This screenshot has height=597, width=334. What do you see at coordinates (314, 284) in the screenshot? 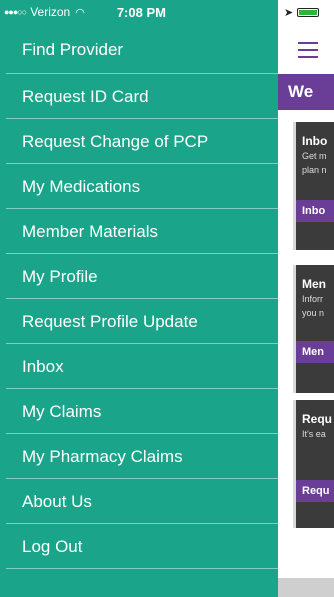
I see `card-title: Men` at bounding box center [314, 284].